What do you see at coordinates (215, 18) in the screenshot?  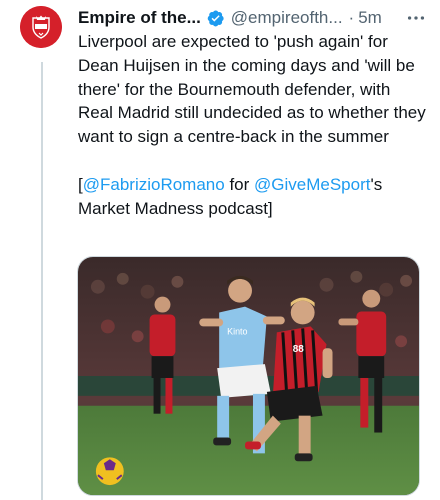 I see `verified-badge-icon` at bounding box center [215, 18].